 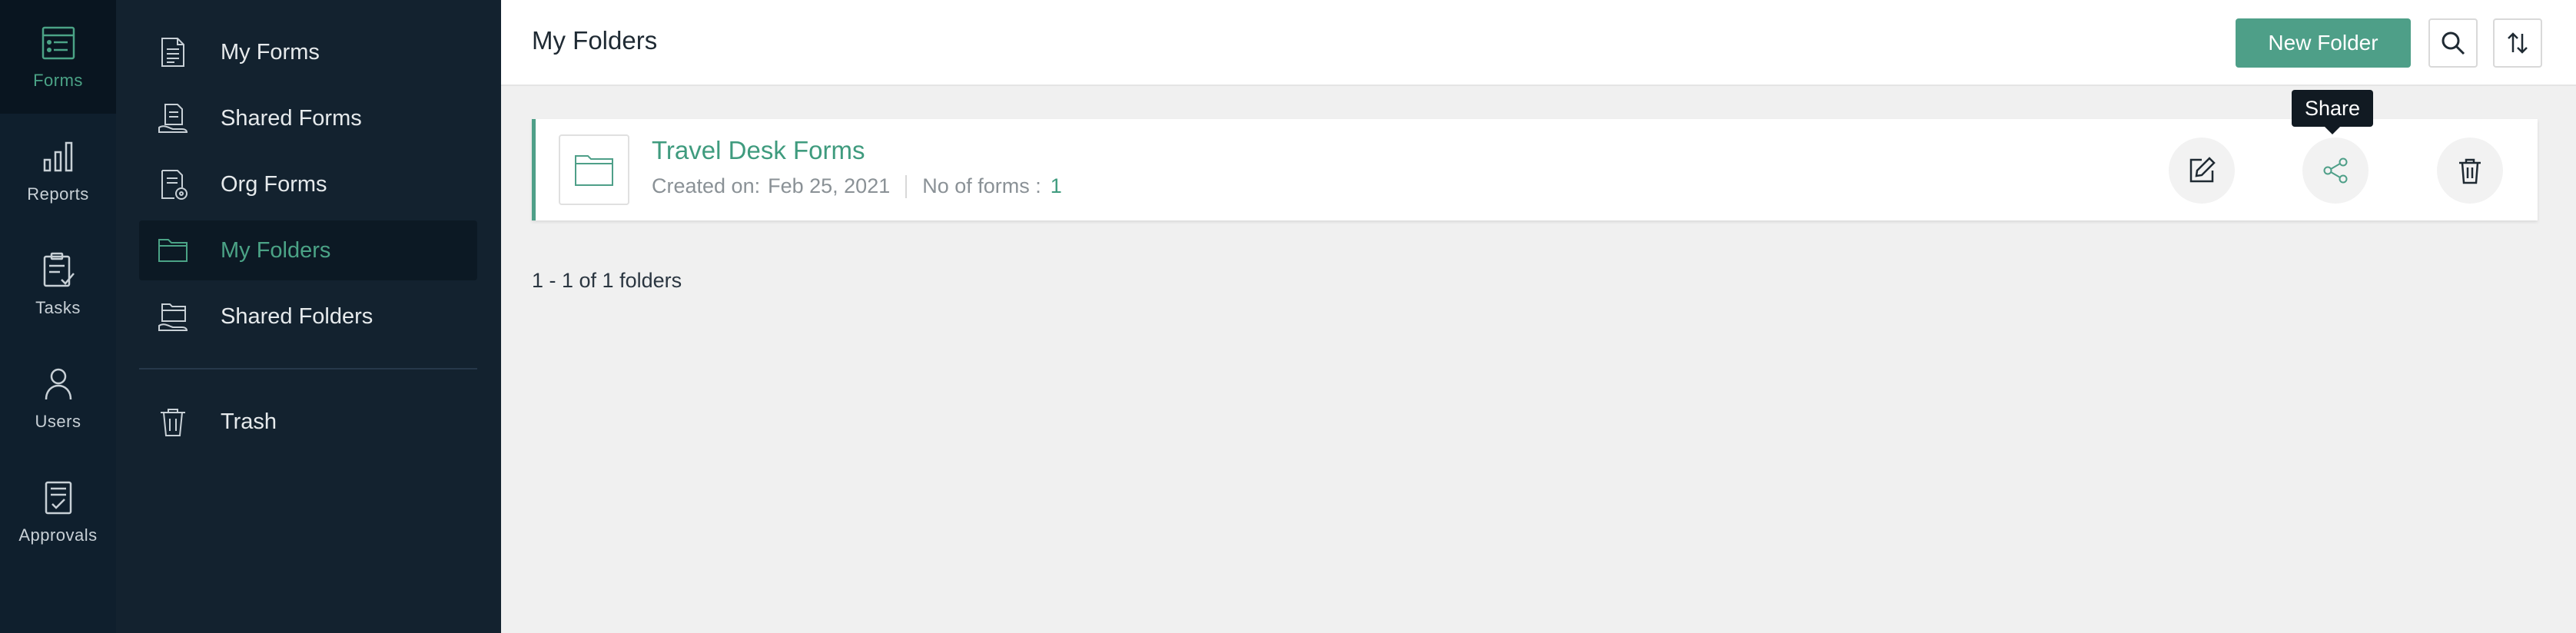 What do you see at coordinates (270, 52) in the screenshot?
I see `sidebar-item-label: My Forms` at bounding box center [270, 52].